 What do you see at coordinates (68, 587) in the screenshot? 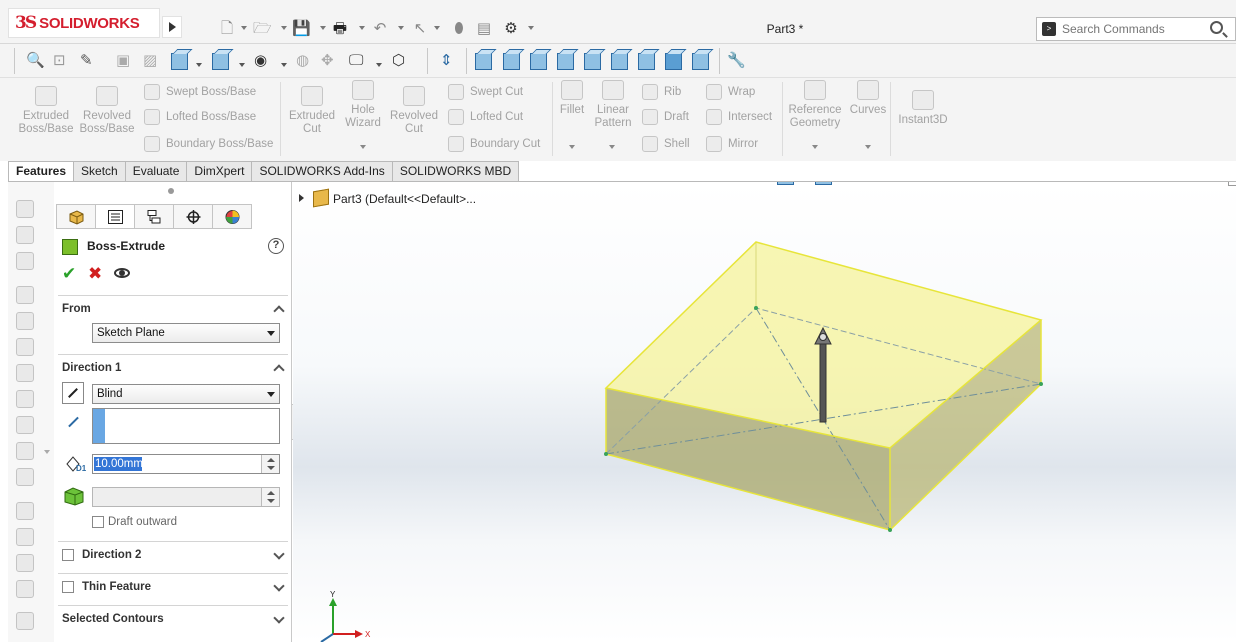
I see `thin-feature-checkbox` at bounding box center [68, 587].